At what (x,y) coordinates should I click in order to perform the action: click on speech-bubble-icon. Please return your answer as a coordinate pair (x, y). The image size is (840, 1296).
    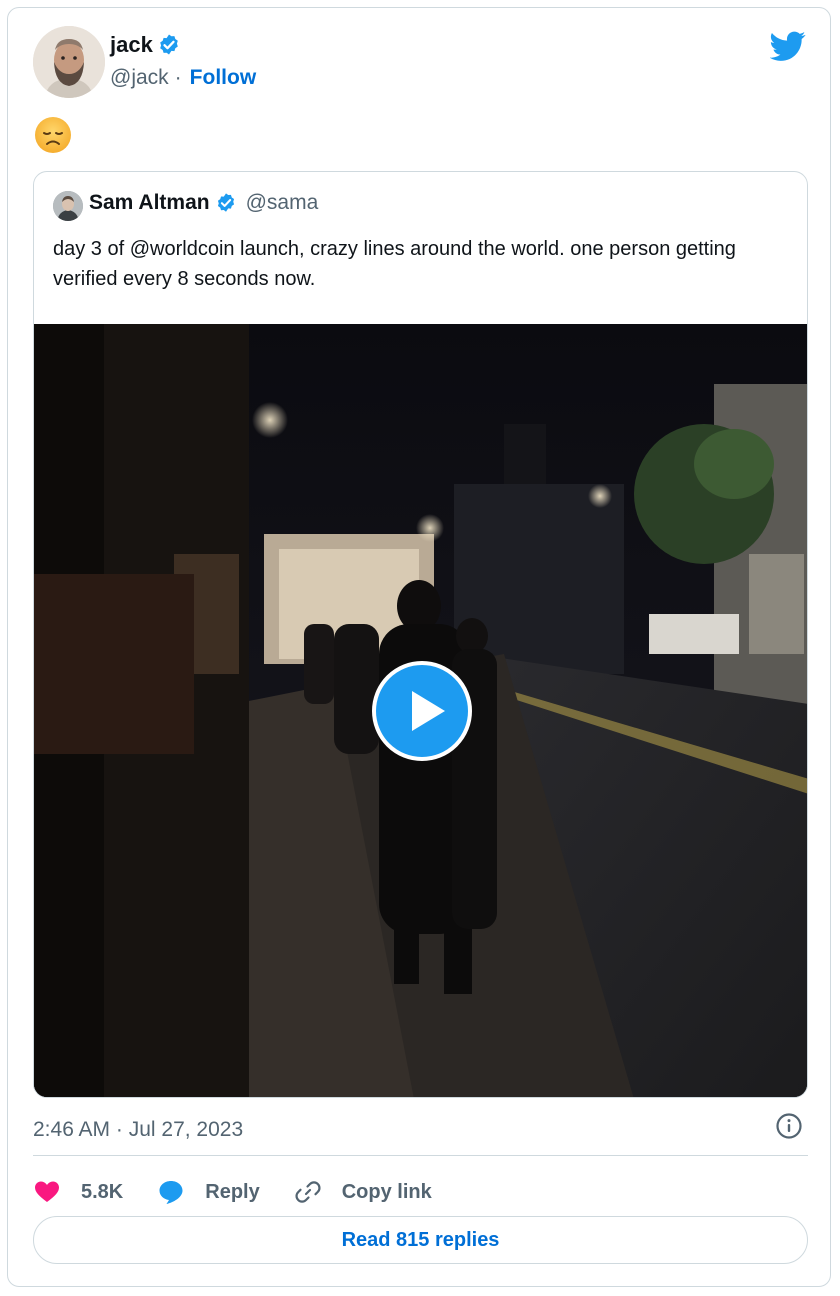
    Looking at the image, I should click on (171, 1192).